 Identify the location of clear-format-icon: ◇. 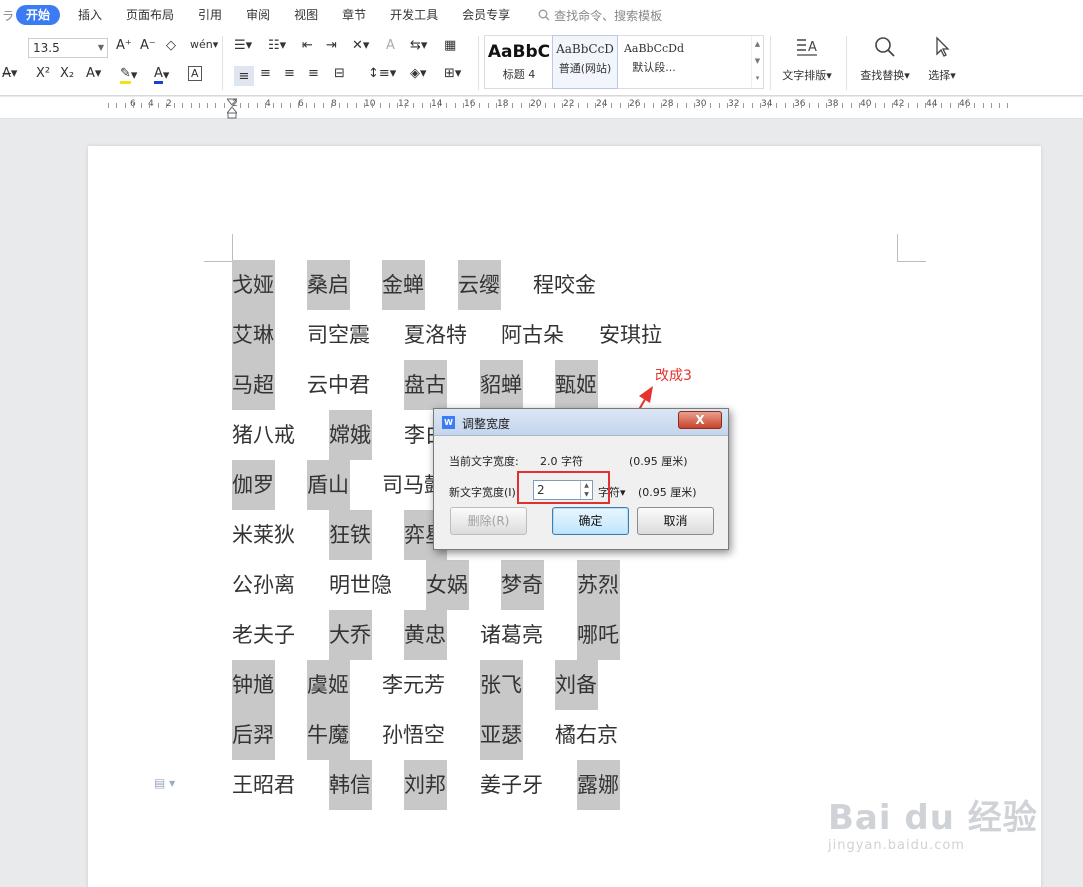
(171, 45).